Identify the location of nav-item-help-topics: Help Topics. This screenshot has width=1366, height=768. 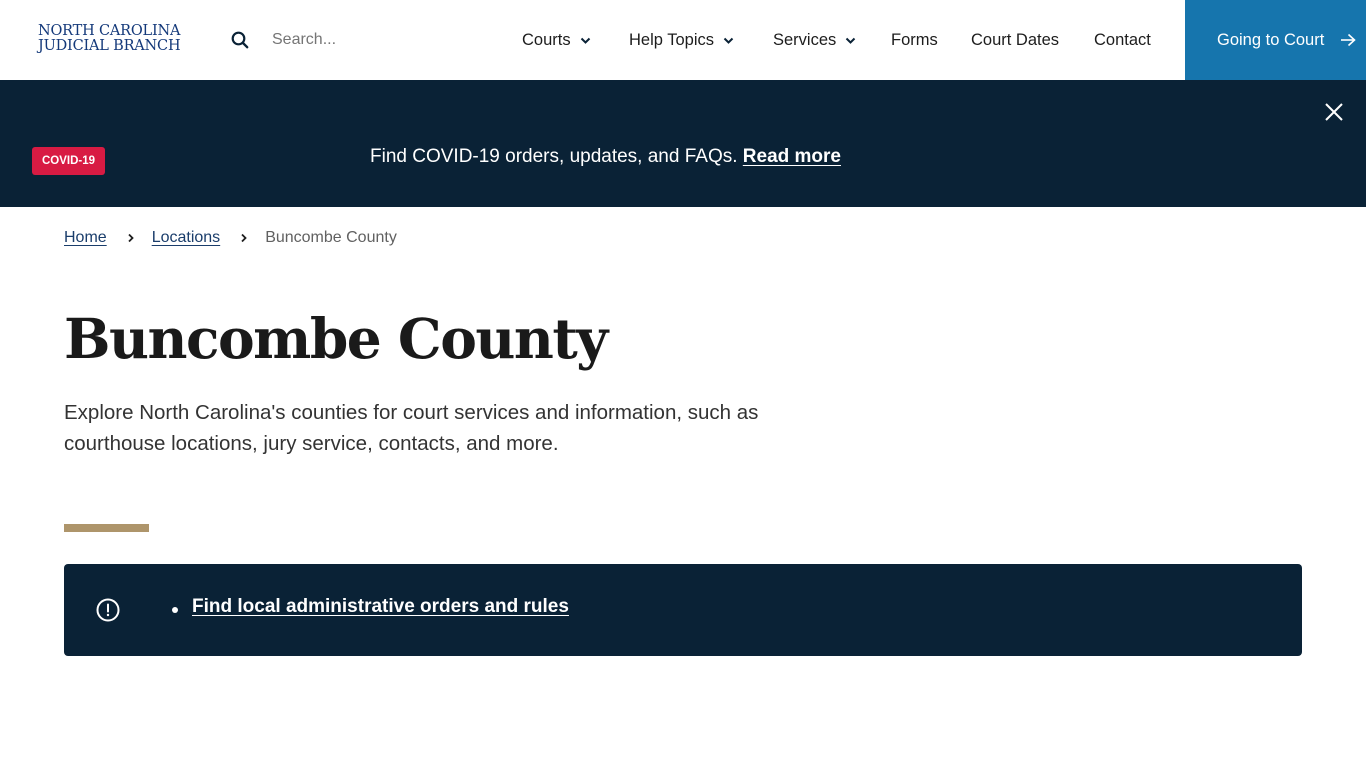
(681, 40).